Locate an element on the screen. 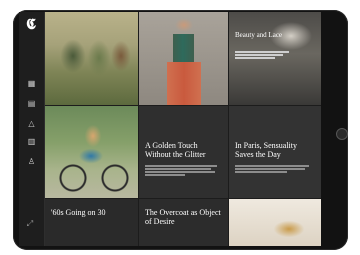  photo-tile-paris: Beauty and Lace is located at coordinates (275, 58).